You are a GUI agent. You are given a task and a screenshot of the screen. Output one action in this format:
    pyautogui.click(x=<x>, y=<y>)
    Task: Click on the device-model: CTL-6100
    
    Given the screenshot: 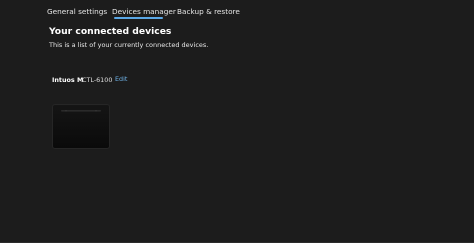 What is the action you would take?
    pyautogui.click(x=97, y=80)
    